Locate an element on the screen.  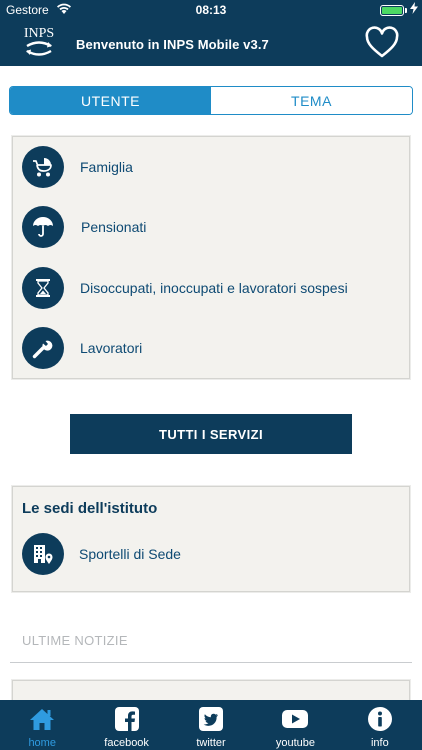
tab-home: home is located at coordinates (42, 725).